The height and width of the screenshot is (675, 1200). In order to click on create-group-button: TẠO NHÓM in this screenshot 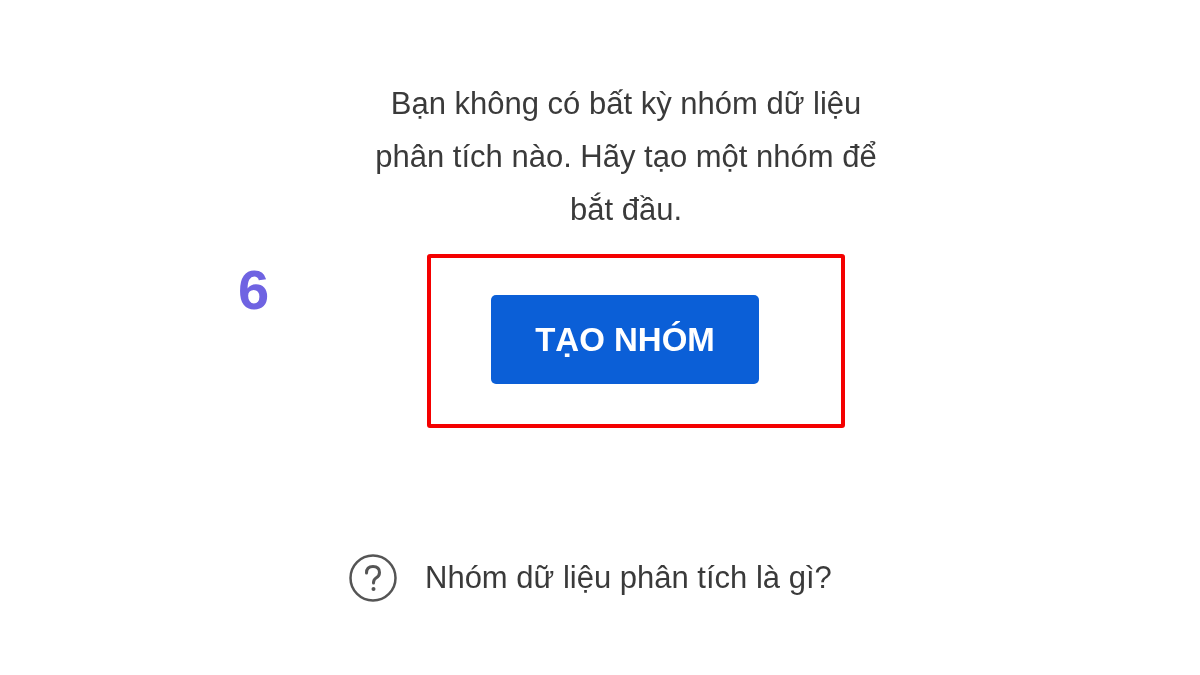, I will do `click(625, 339)`.